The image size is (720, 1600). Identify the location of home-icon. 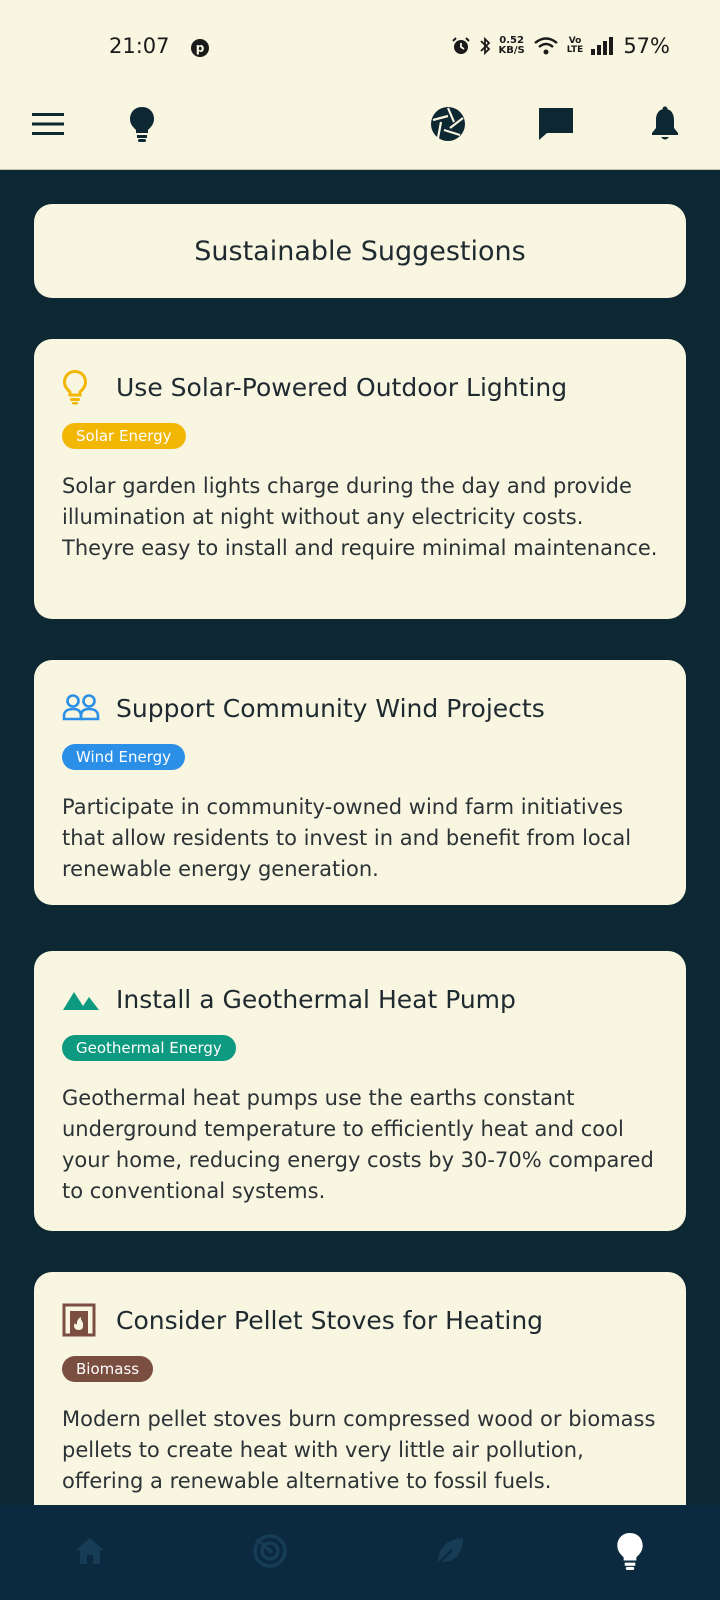
(90, 1551).